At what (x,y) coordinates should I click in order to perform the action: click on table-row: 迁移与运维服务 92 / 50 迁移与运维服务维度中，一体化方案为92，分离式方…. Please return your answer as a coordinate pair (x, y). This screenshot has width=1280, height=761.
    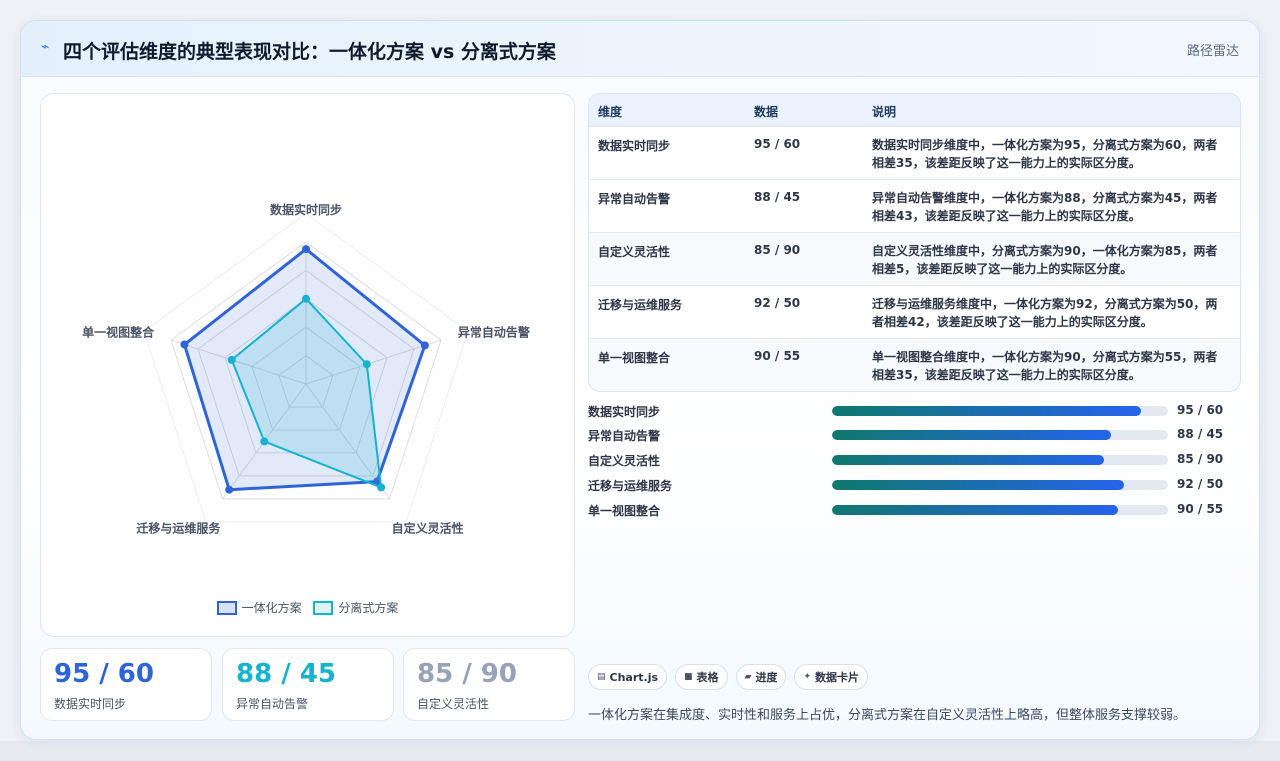
    Looking at the image, I should click on (914, 312).